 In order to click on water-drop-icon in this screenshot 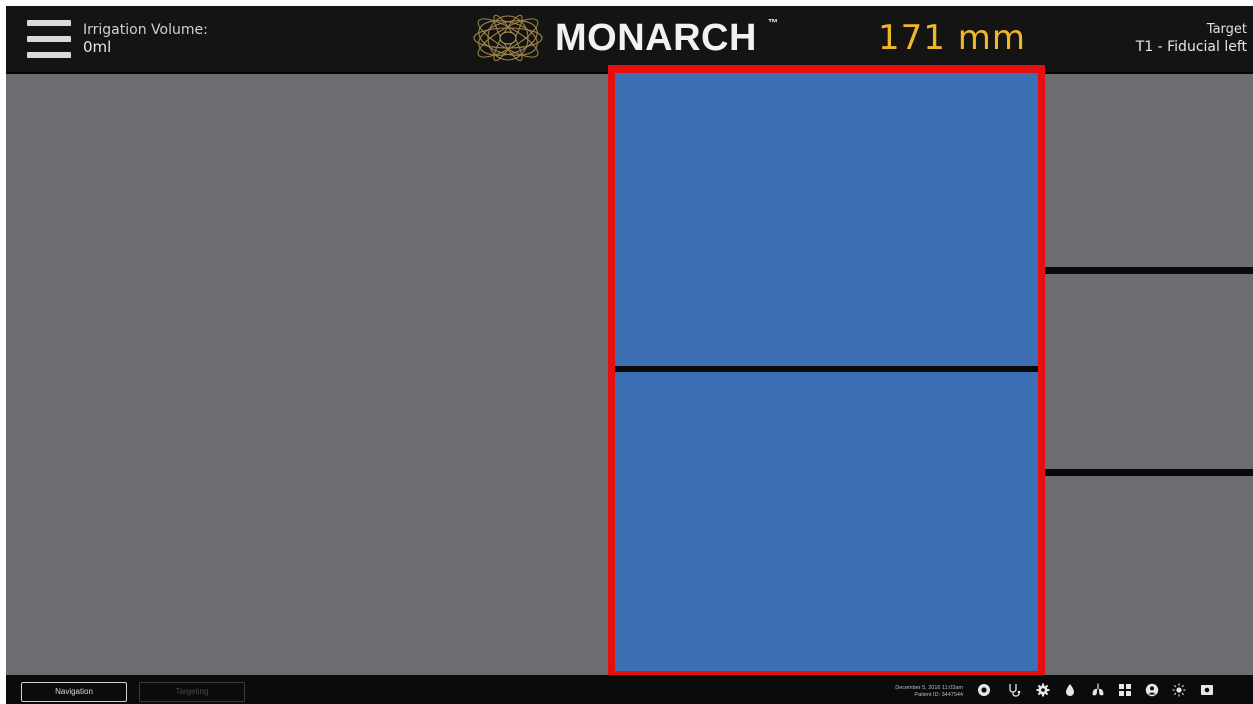, I will do `click(1070, 690)`.